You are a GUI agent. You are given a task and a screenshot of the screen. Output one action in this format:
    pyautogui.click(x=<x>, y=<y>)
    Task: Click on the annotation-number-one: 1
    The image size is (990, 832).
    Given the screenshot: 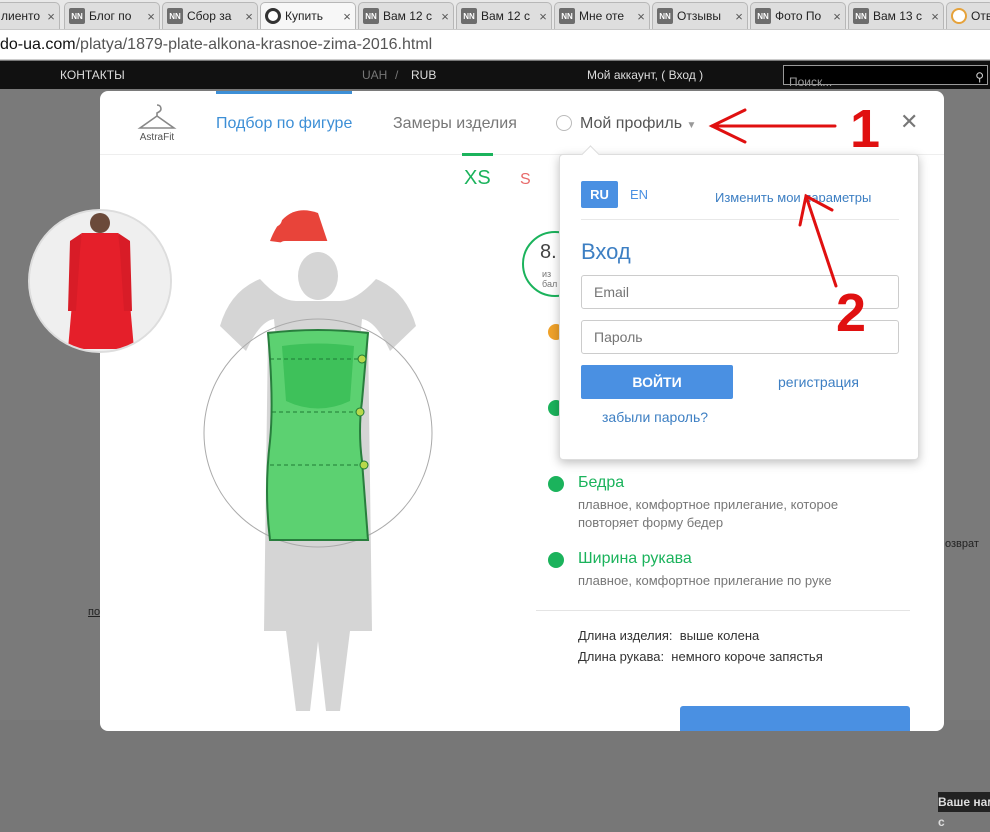 What is the action you would take?
    pyautogui.click(x=865, y=129)
    